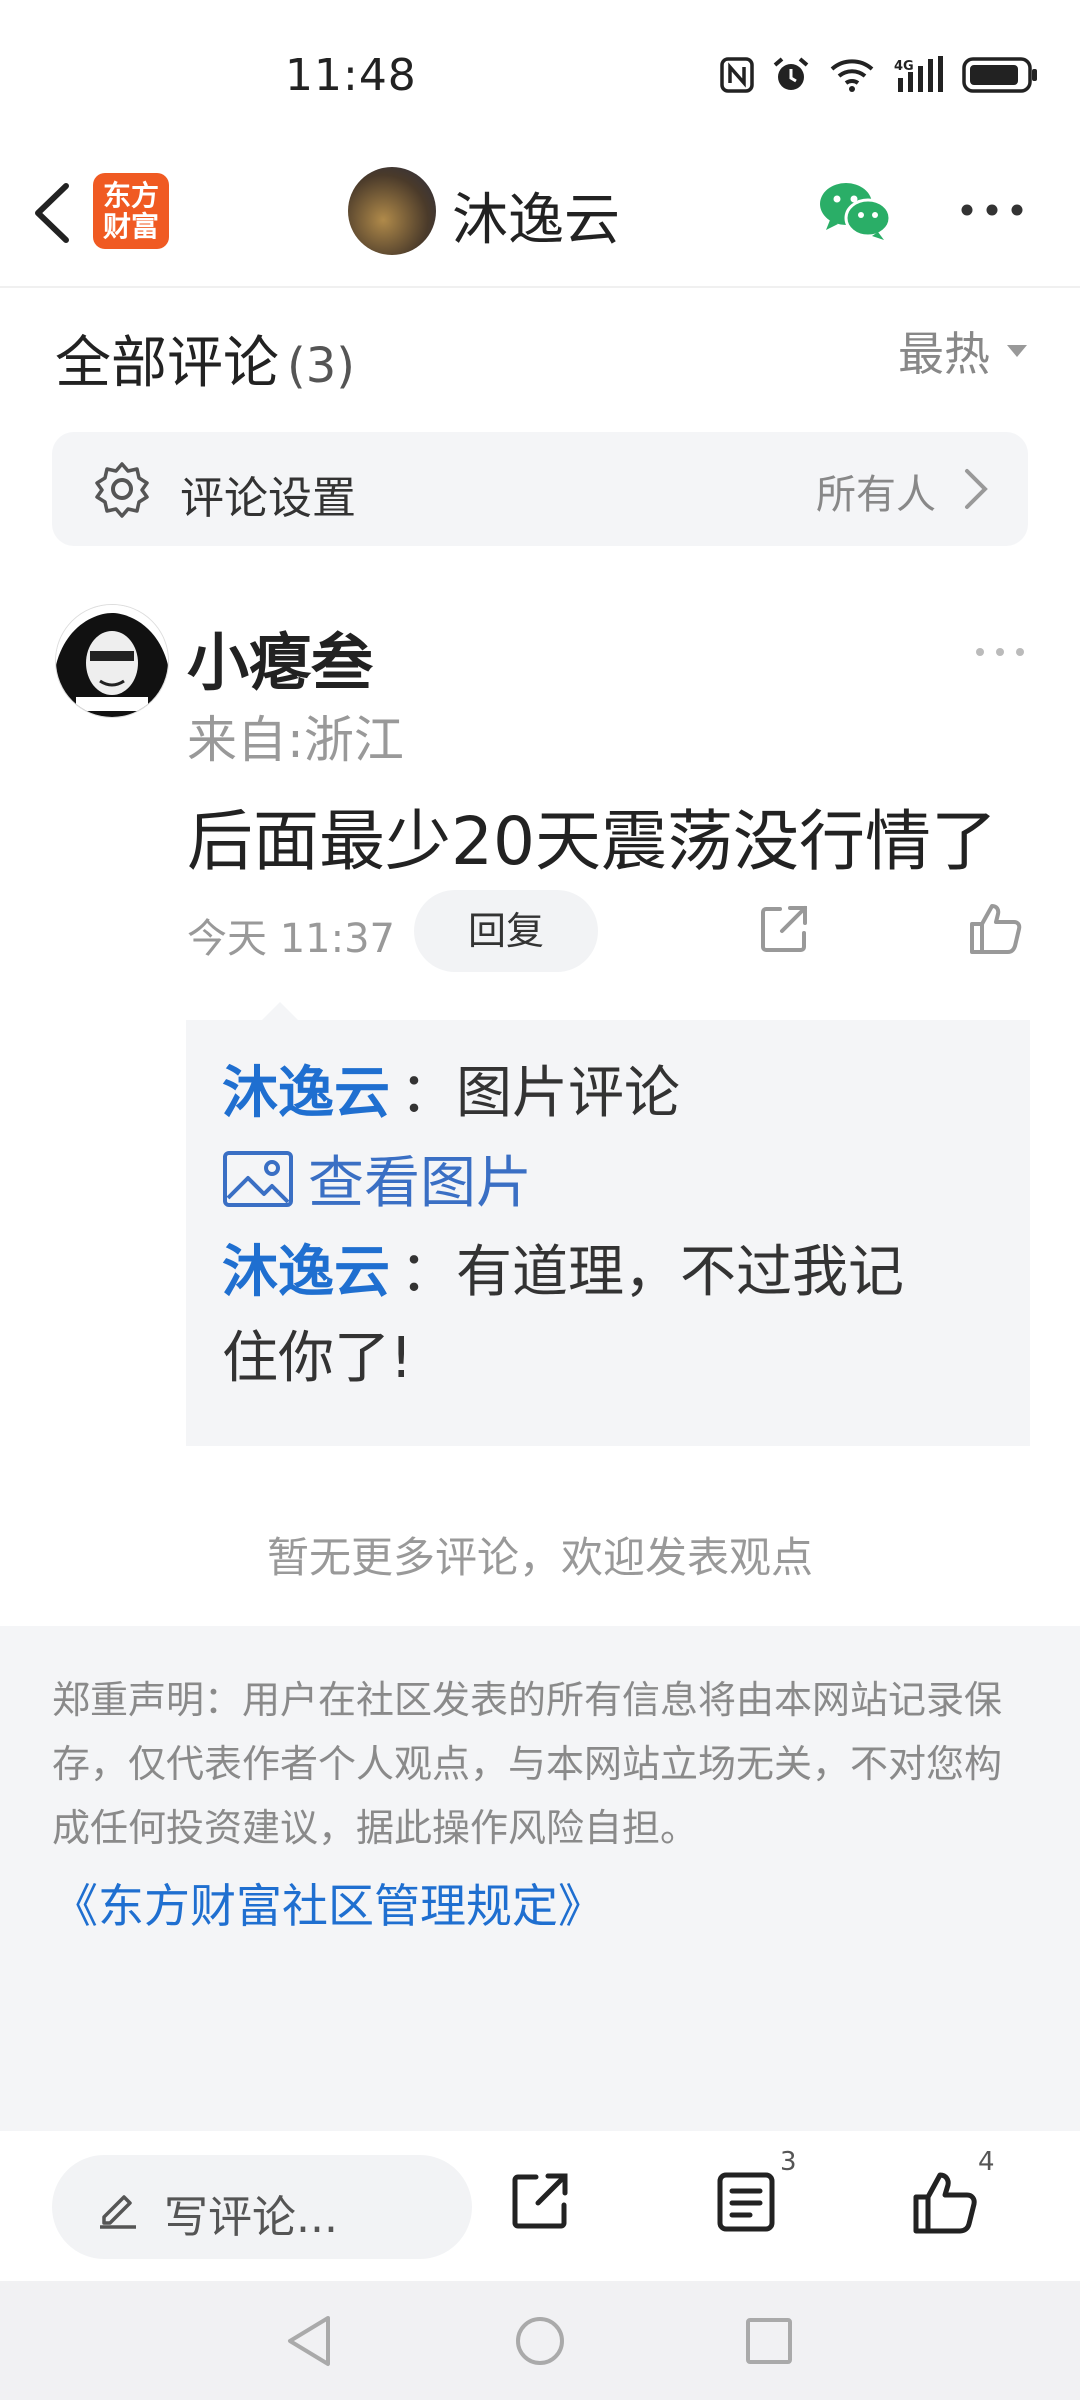 Image resolution: width=1080 pixels, height=2400 pixels. Describe the element at coordinates (737, 75) in the screenshot. I see `nfc-icon` at that location.